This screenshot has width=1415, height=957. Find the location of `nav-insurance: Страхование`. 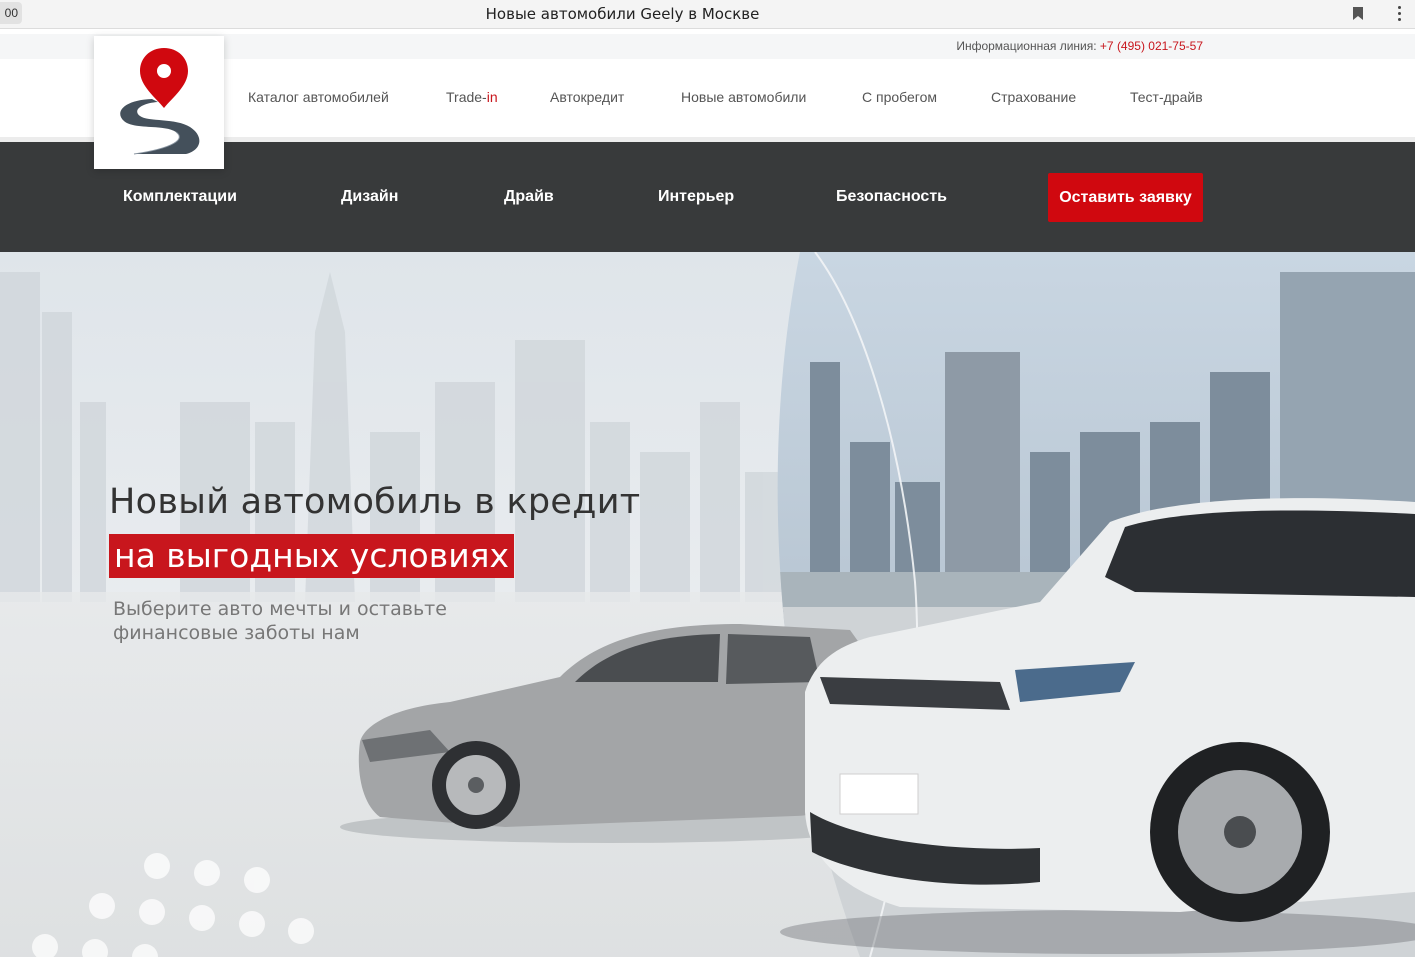

nav-insurance: Страхование is located at coordinates (1033, 97).